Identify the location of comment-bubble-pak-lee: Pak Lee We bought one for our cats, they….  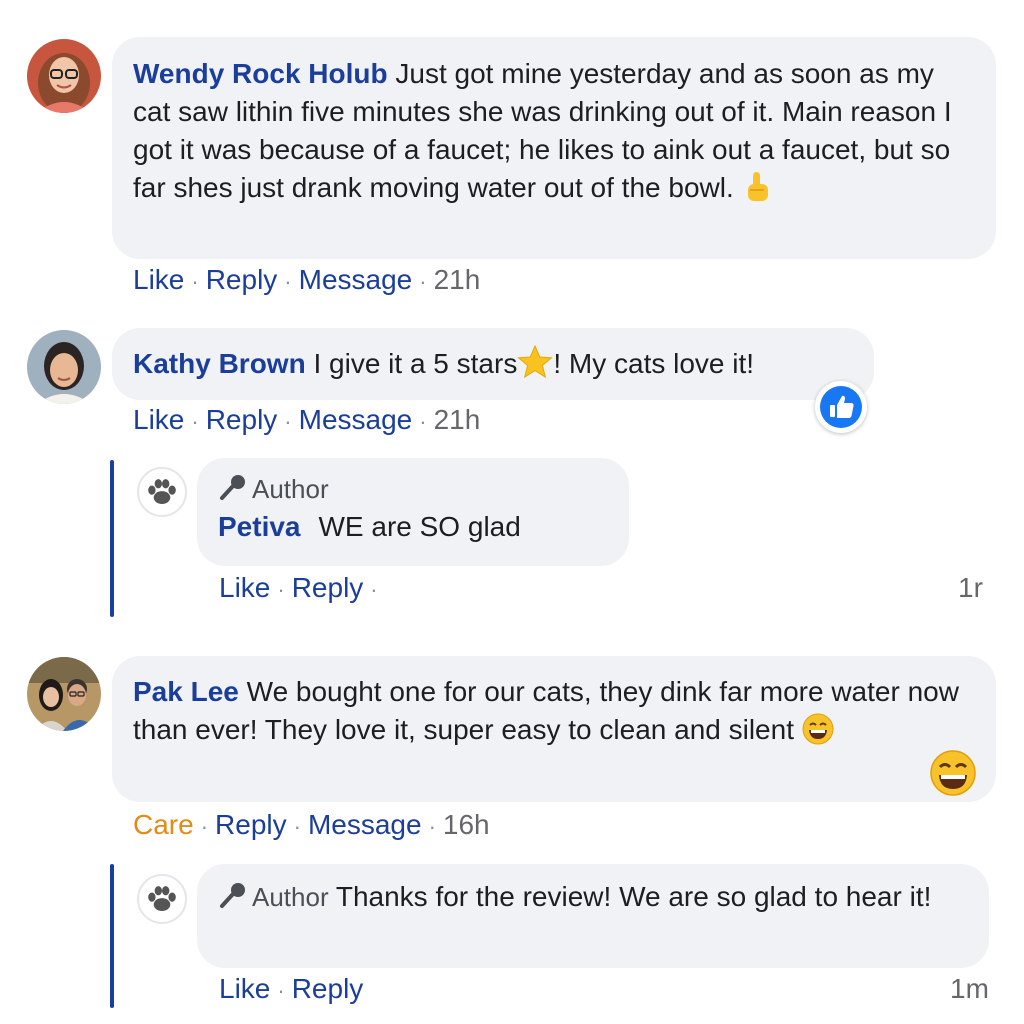
(554, 729).